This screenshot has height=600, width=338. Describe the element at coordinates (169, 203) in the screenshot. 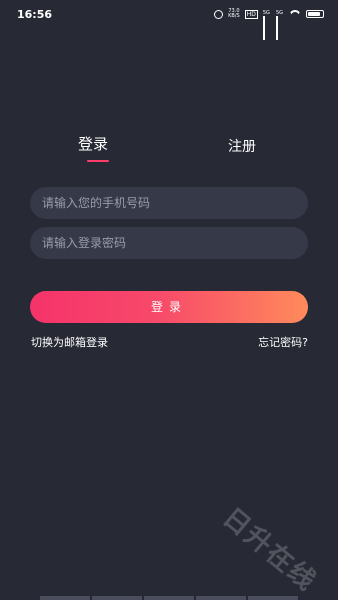

I see `phone-input` at that location.